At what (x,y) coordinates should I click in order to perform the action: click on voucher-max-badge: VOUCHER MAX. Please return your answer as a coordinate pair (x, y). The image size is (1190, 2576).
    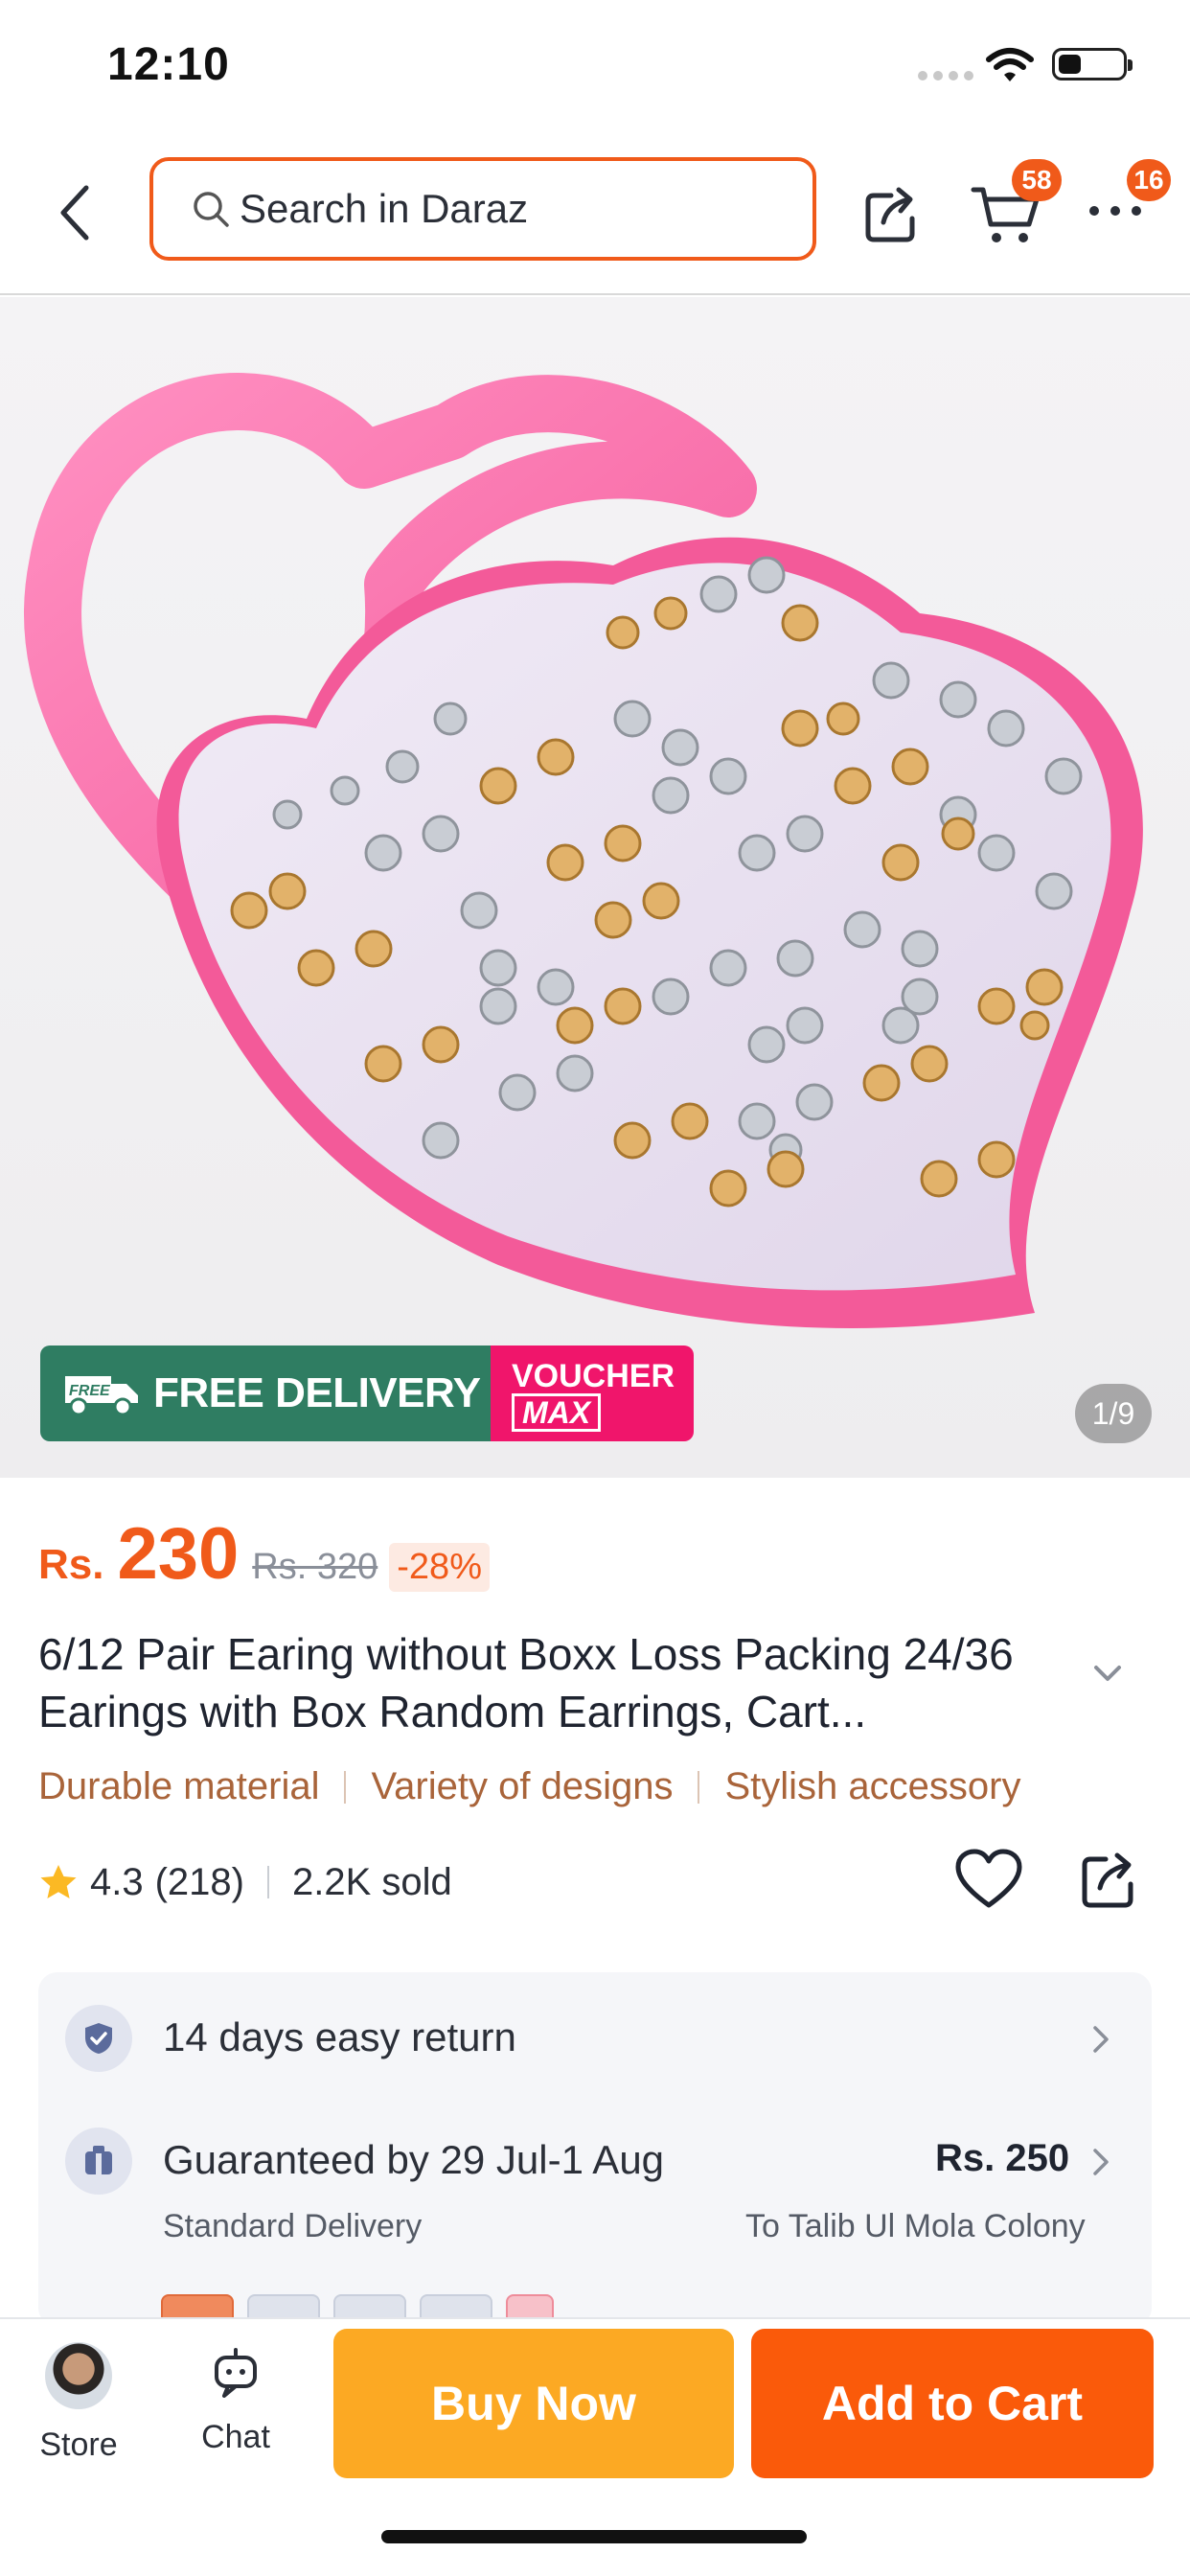
    Looking at the image, I should click on (592, 1393).